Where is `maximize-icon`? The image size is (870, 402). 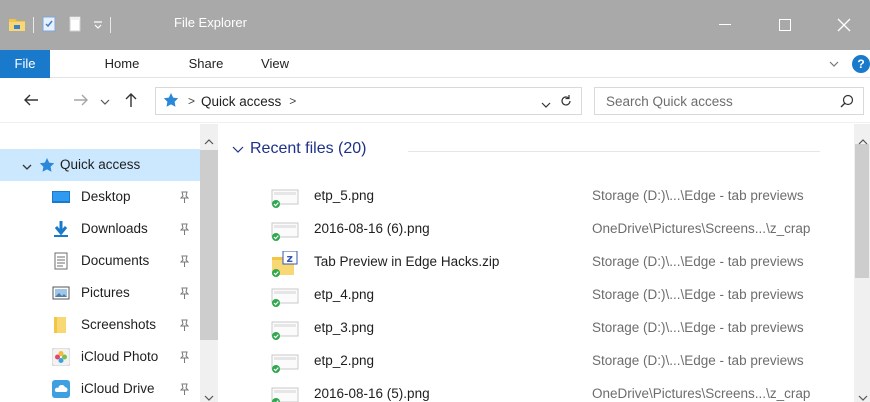 maximize-icon is located at coordinates (785, 25).